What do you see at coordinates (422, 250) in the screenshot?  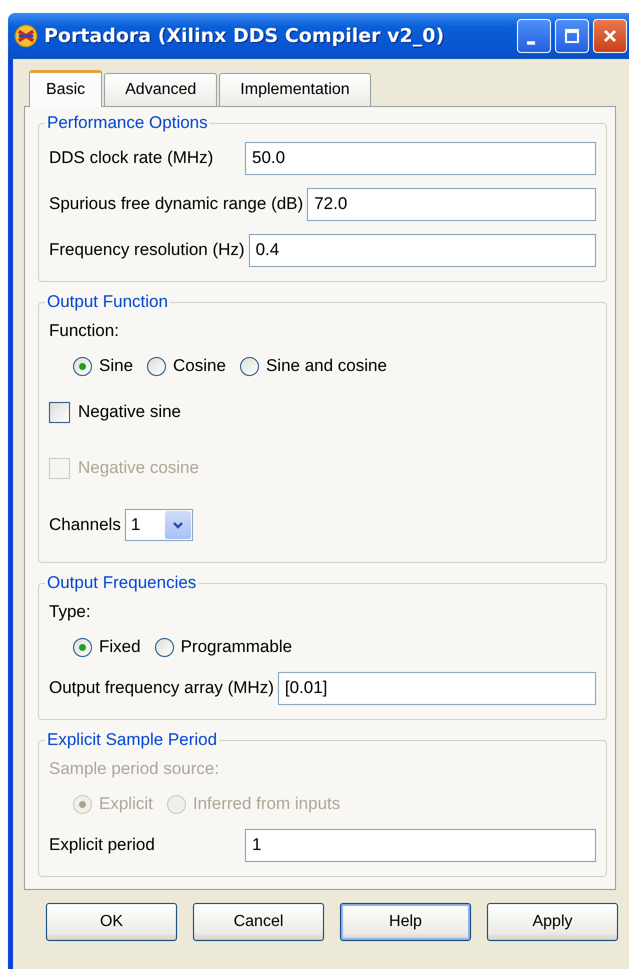 I see `input-field: 0.4` at bounding box center [422, 250].